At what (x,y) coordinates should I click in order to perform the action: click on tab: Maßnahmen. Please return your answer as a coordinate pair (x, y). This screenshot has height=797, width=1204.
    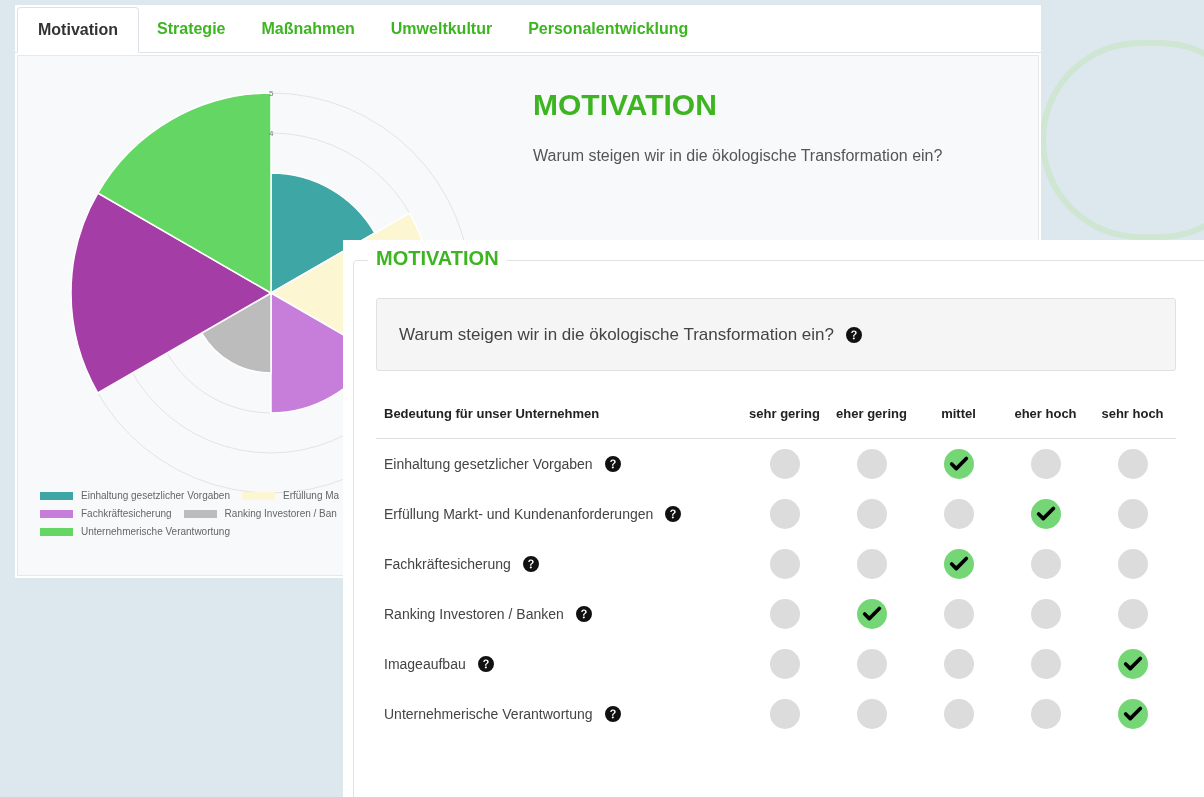
    Looking at the image, I should click on (308, 29).